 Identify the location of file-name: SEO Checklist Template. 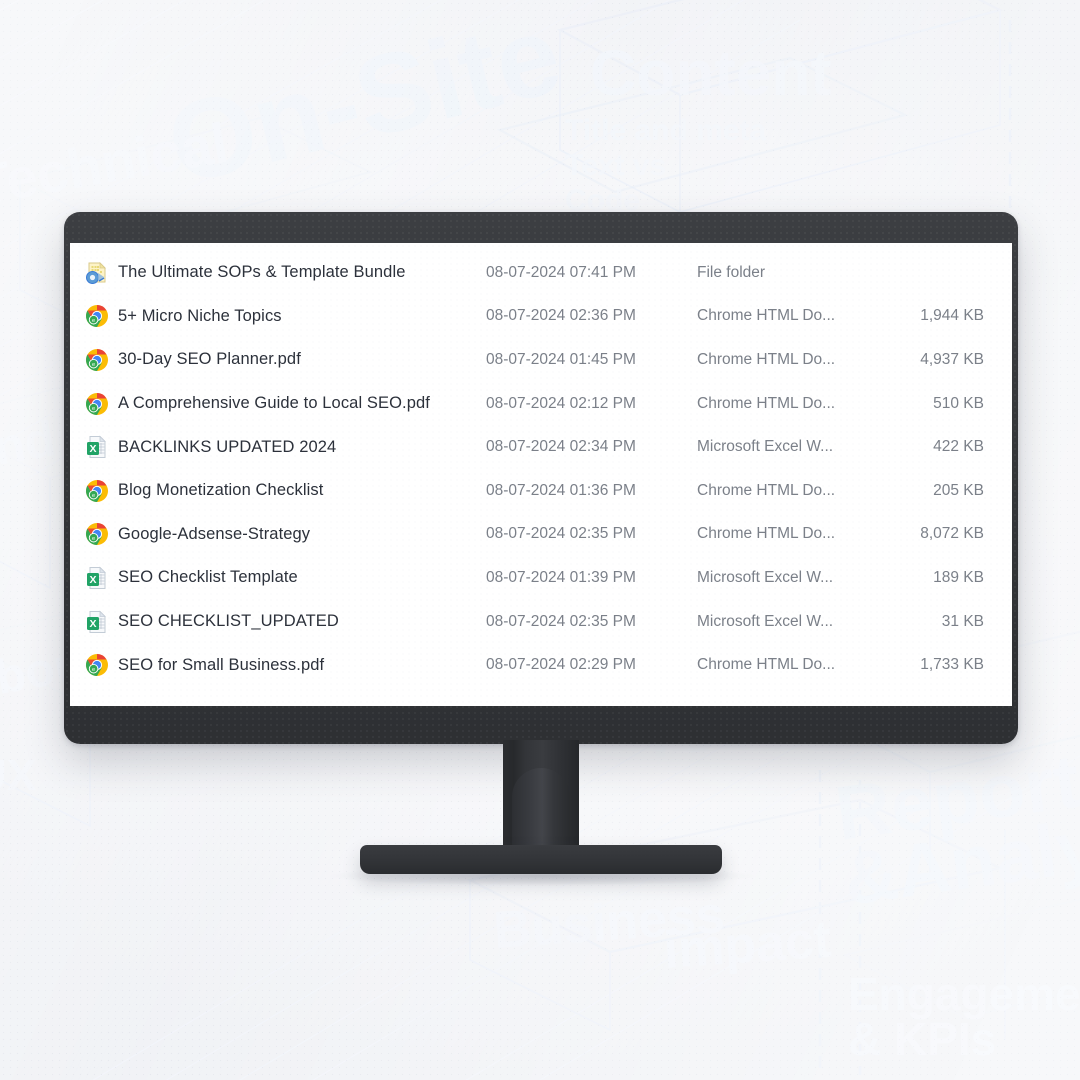
(302, 577).